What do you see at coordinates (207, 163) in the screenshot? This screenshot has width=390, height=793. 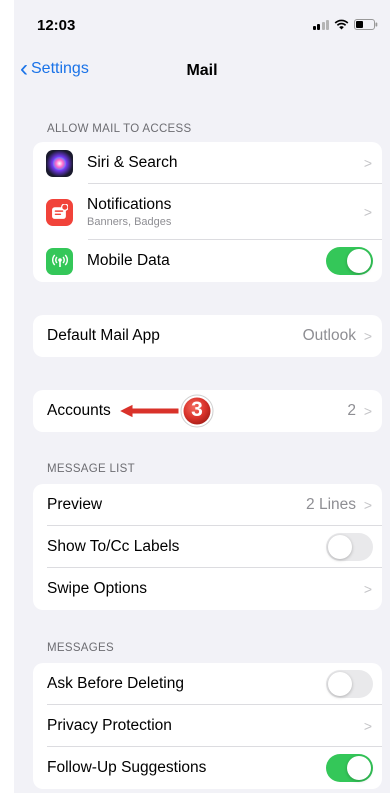 I see `siri-search-row: Siri & Search >` at bounding box center [207, 163].